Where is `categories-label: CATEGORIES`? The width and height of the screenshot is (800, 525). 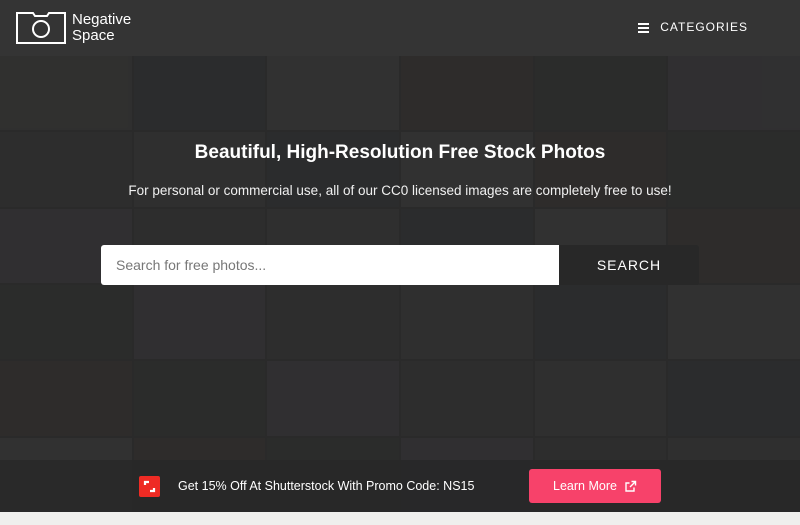 categories-label: CATEGORIES is located at coordinates (704, 27).